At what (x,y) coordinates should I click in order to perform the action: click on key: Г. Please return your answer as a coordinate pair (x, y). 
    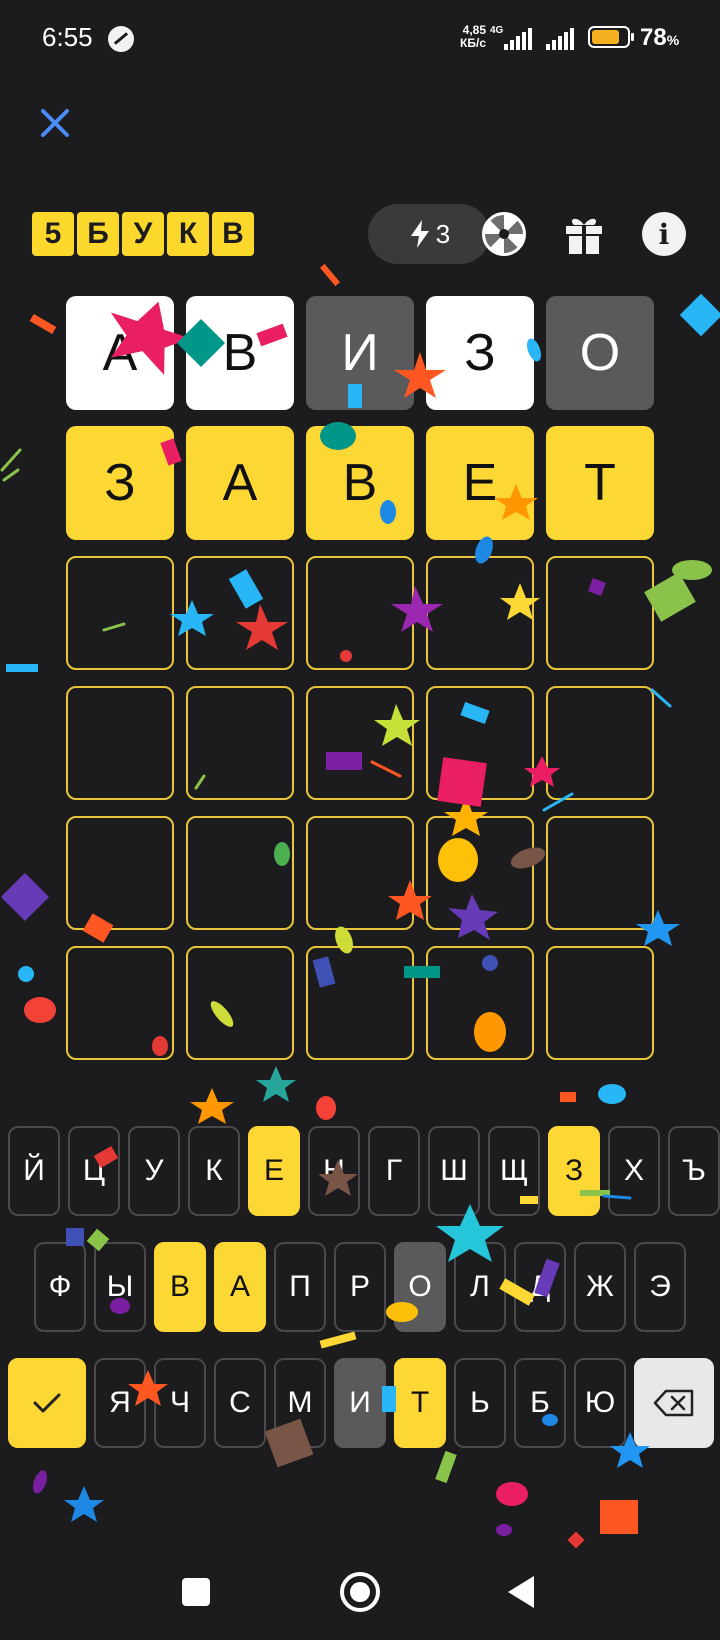
    Looking at the image, I should click on (394, 1171).